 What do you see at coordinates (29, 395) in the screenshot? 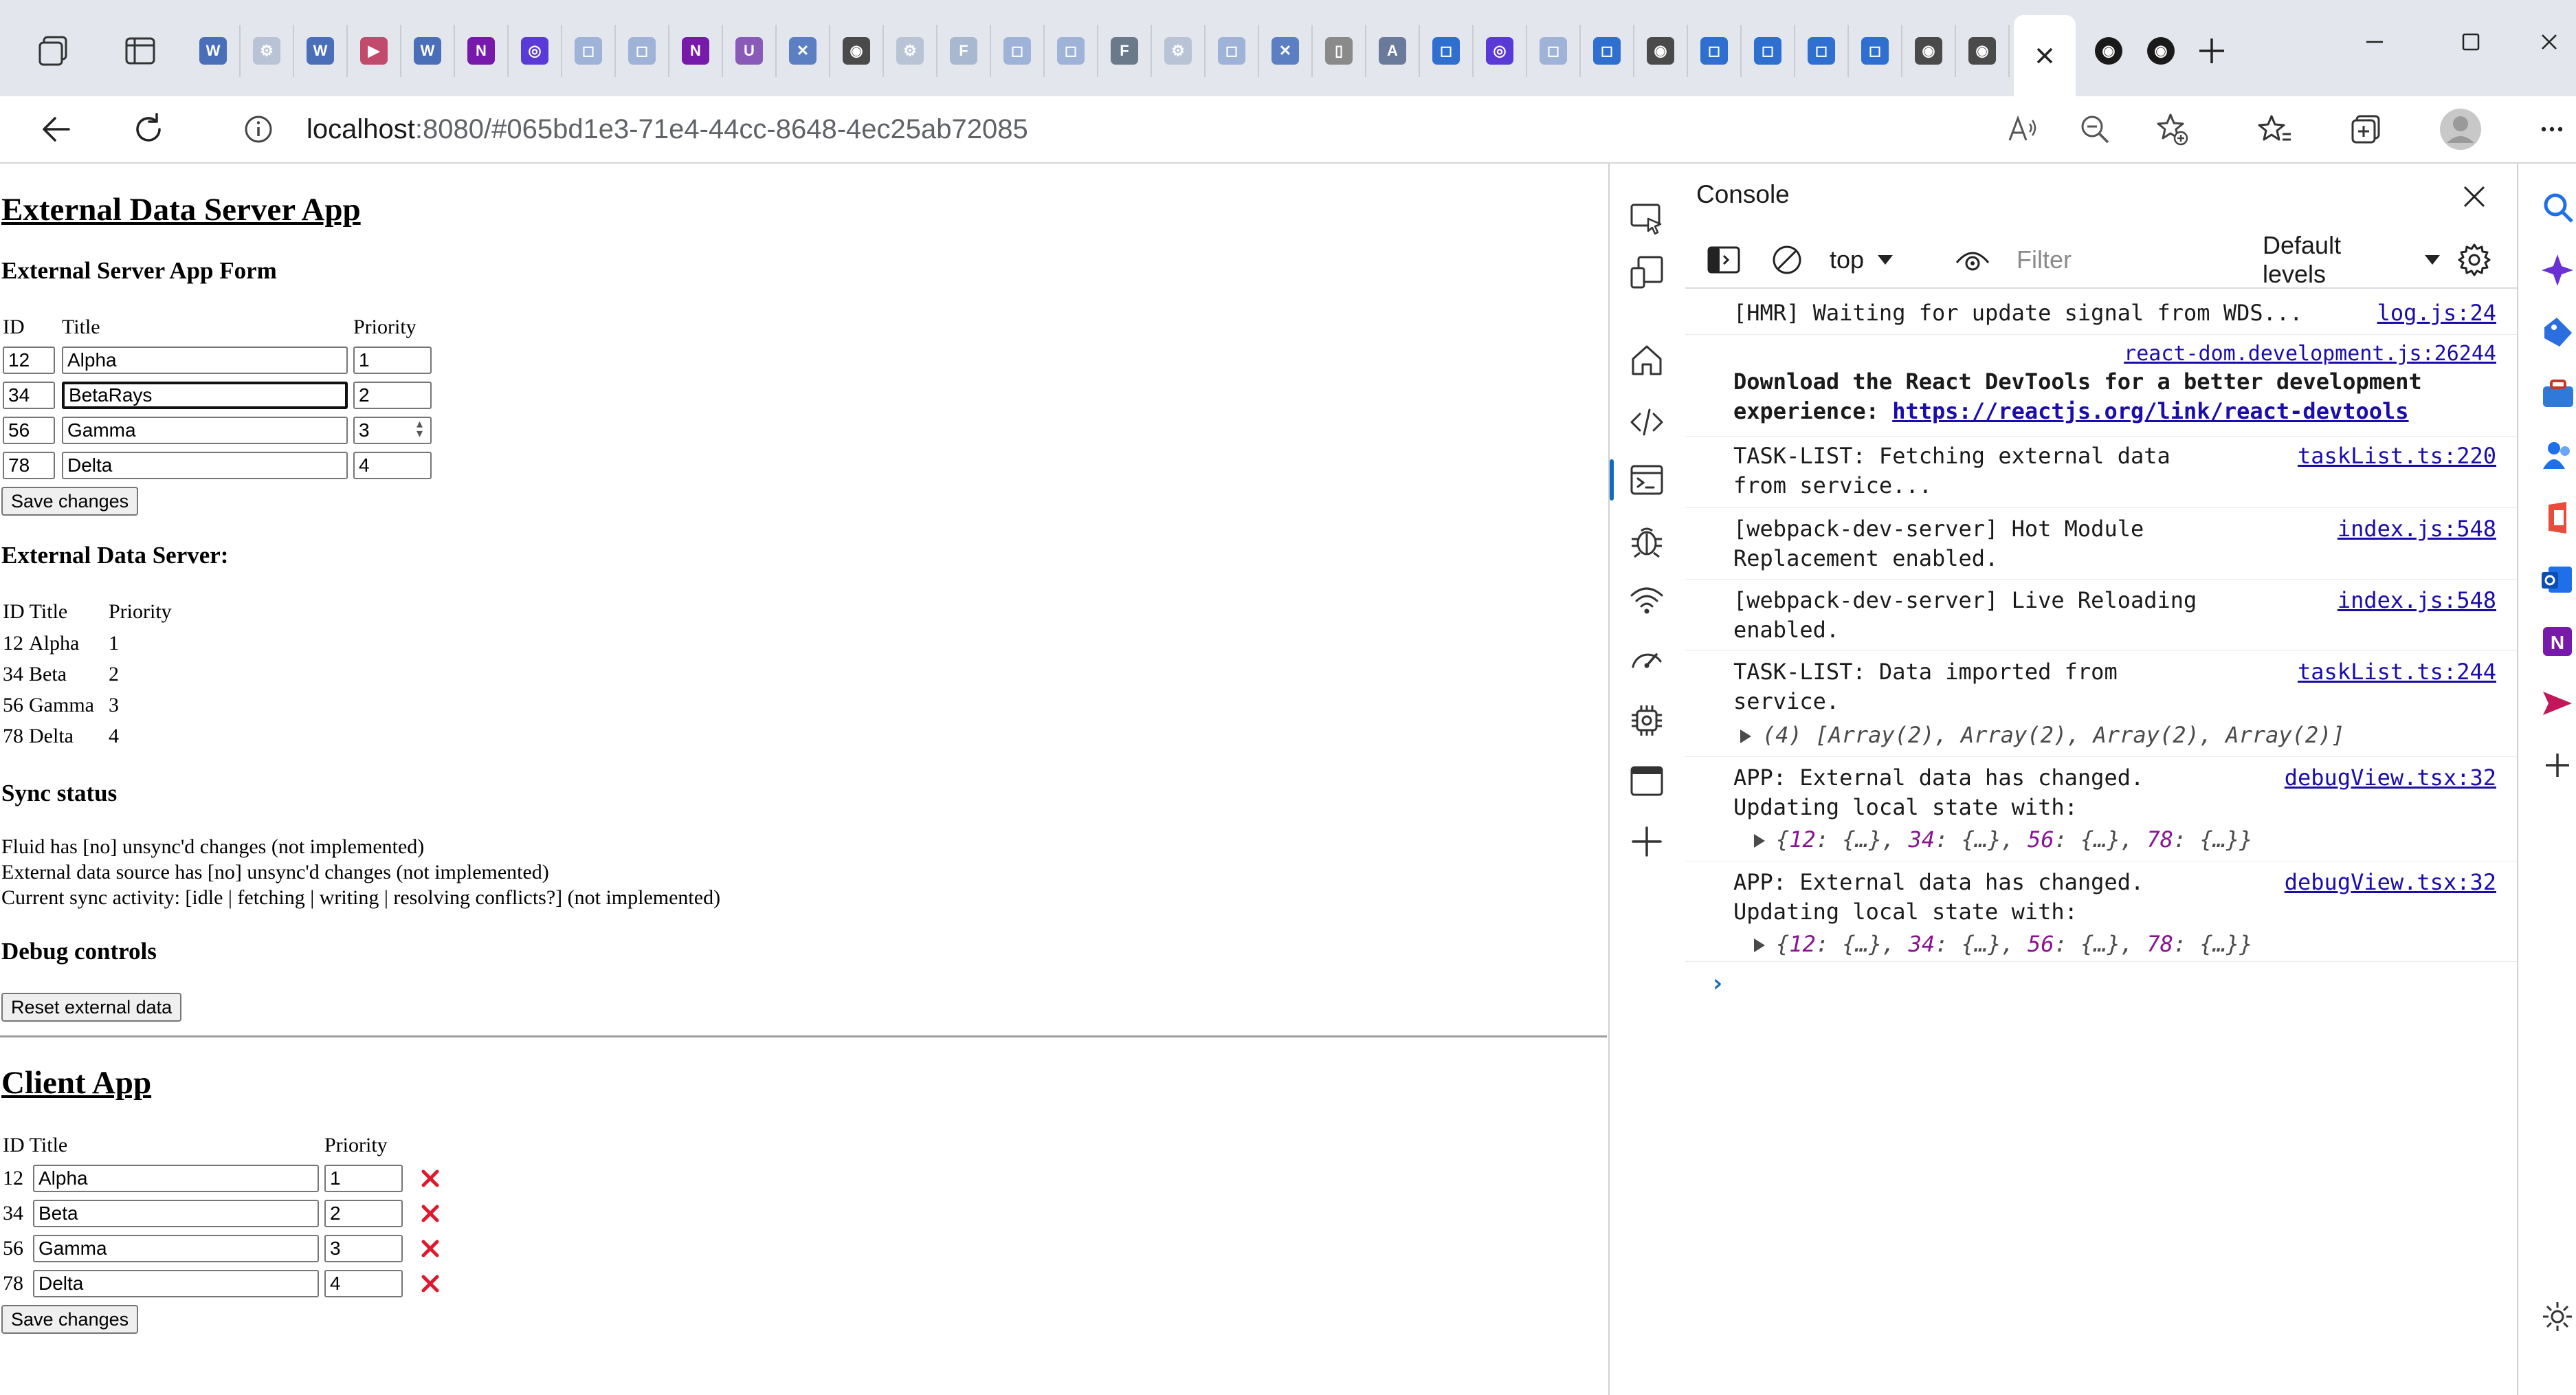
I see `server-form-id-input: 34` at bounding box center [29, 395].